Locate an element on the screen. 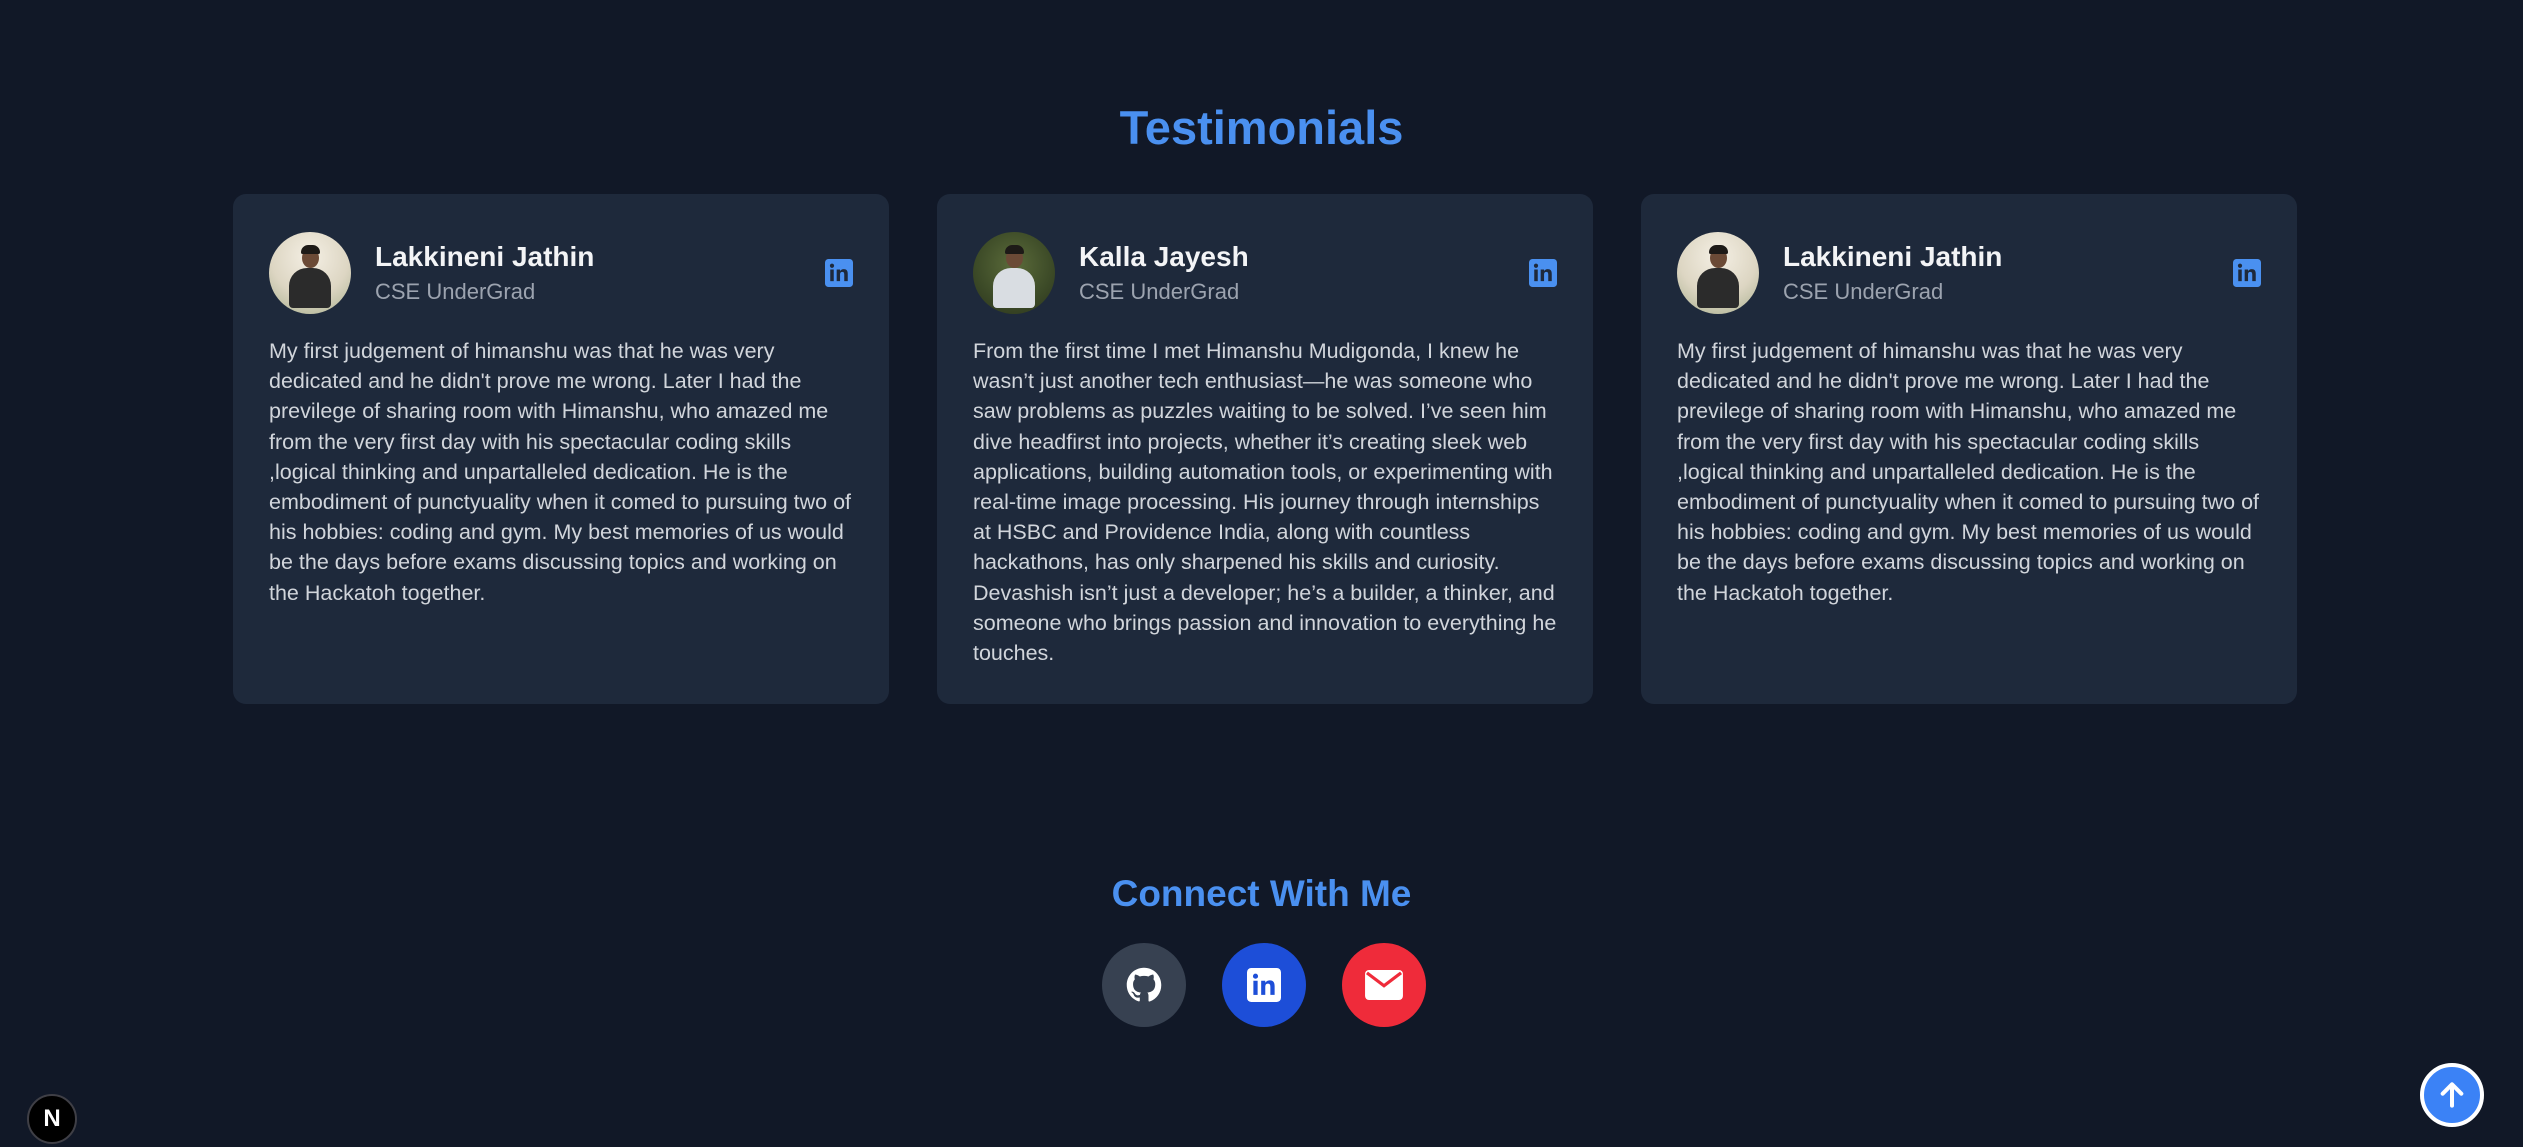 This screenshot has width=2523, height=1147. github-button is located at coordinates (1144, 985).